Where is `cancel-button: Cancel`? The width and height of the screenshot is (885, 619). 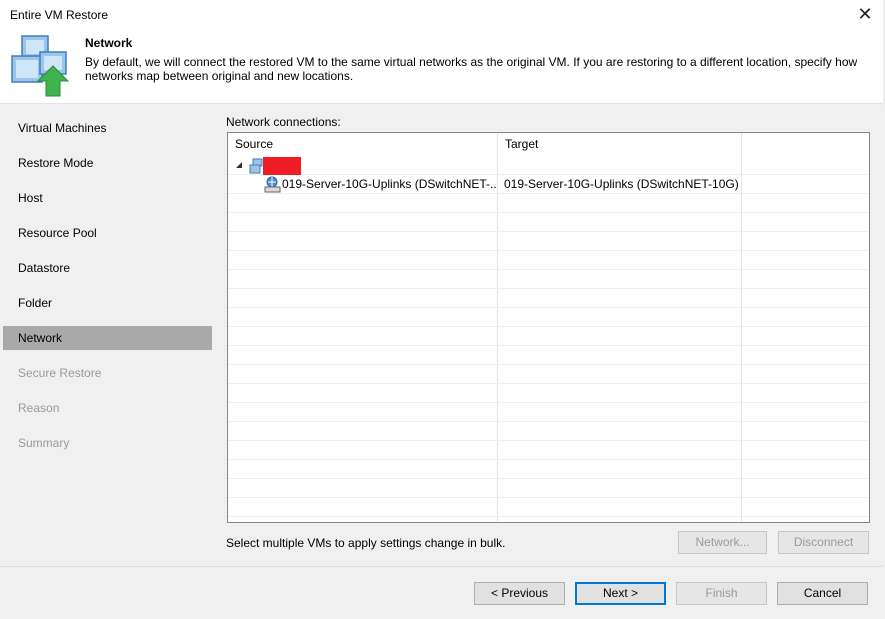 cancel-button: Cancel is located at coordinates (822, 593).